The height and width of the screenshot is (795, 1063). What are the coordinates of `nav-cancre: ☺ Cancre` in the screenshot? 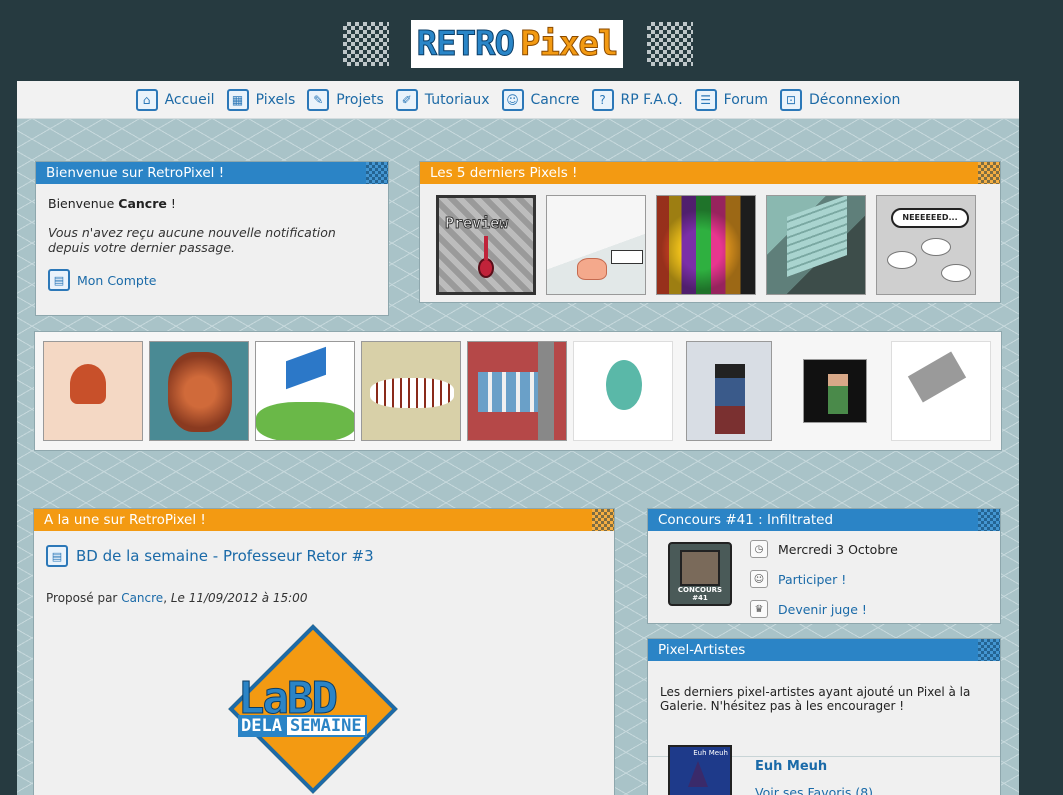 It's located at (541, 99).